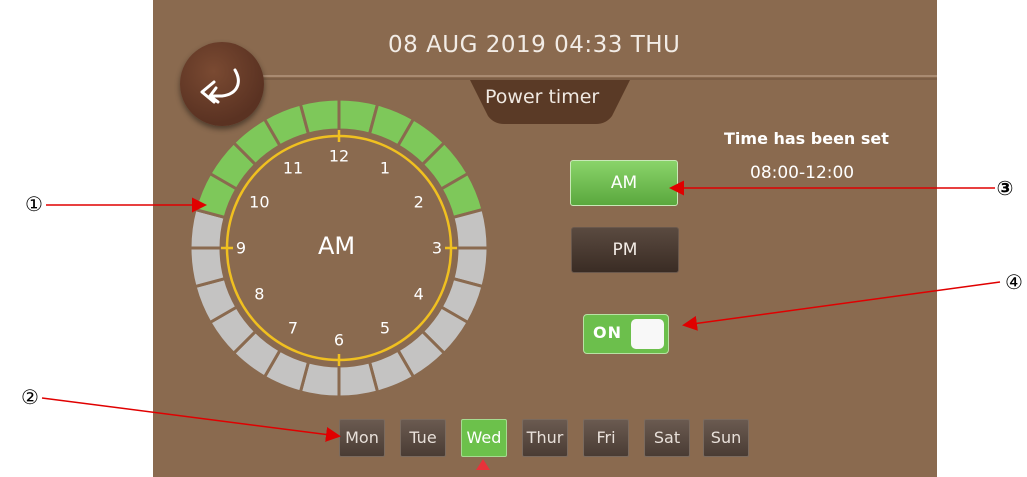 This screenshot has height=477, width=1027. I want to click on day-button-fri: Fri, so click(606, 438).